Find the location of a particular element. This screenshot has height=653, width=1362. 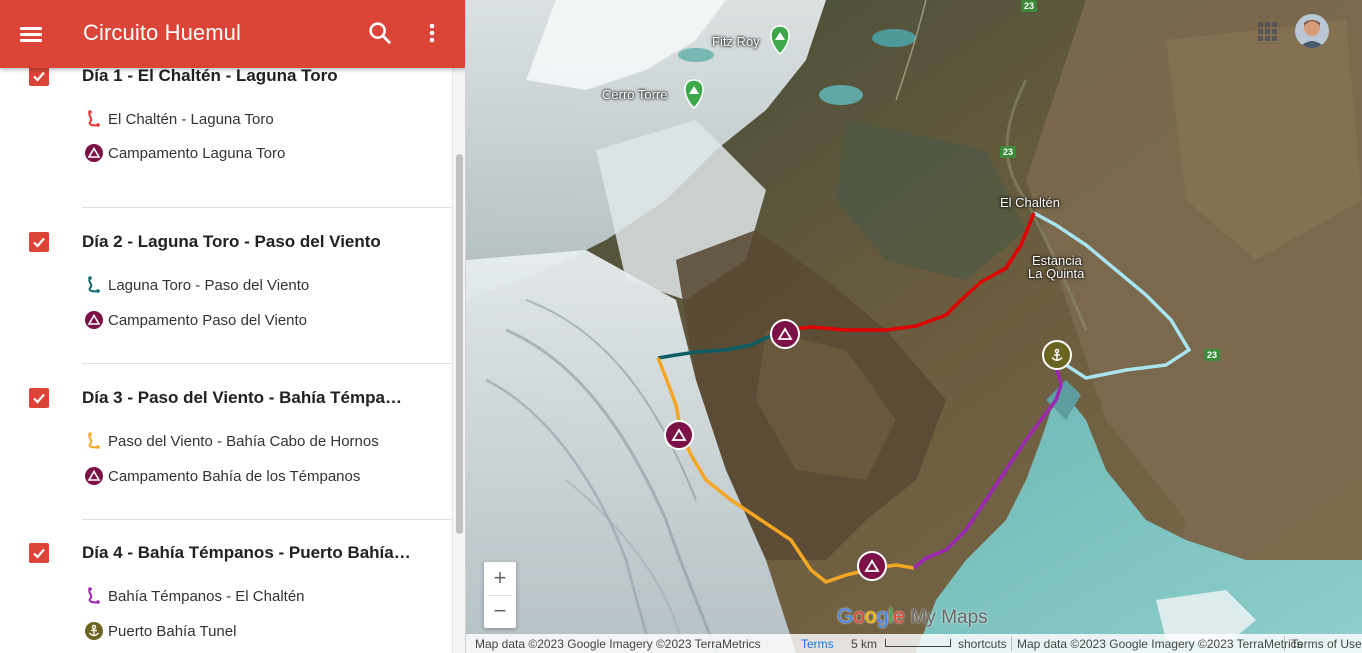

google-my-maps-logo: Google My Maps is located at coordinates (912, 616).